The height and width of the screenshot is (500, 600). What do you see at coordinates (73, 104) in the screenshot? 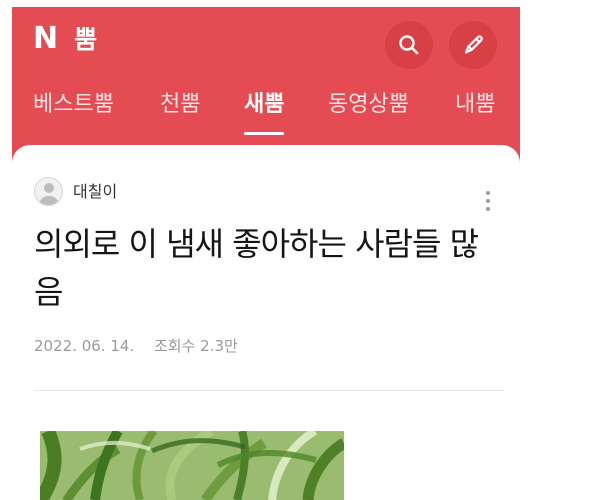
I see `tab-best-label: 베스트뿜` at bounding box center [73, 104].